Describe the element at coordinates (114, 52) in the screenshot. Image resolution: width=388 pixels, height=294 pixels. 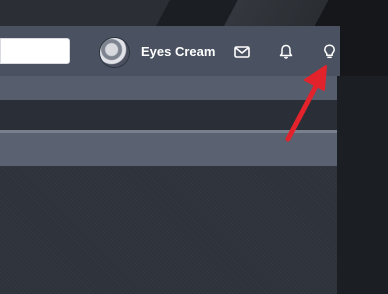
I see `user-avatar` at that location.